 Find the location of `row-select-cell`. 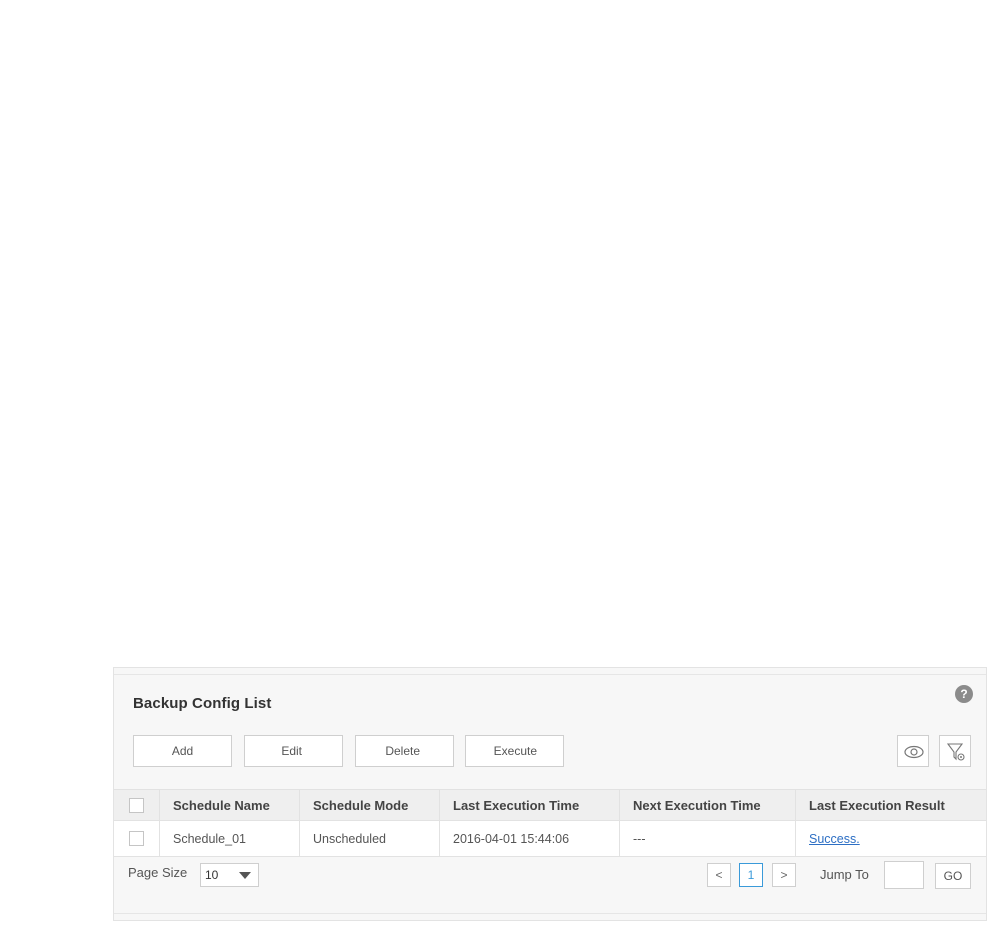

row-select-cell is located at coordinates (137, 838).